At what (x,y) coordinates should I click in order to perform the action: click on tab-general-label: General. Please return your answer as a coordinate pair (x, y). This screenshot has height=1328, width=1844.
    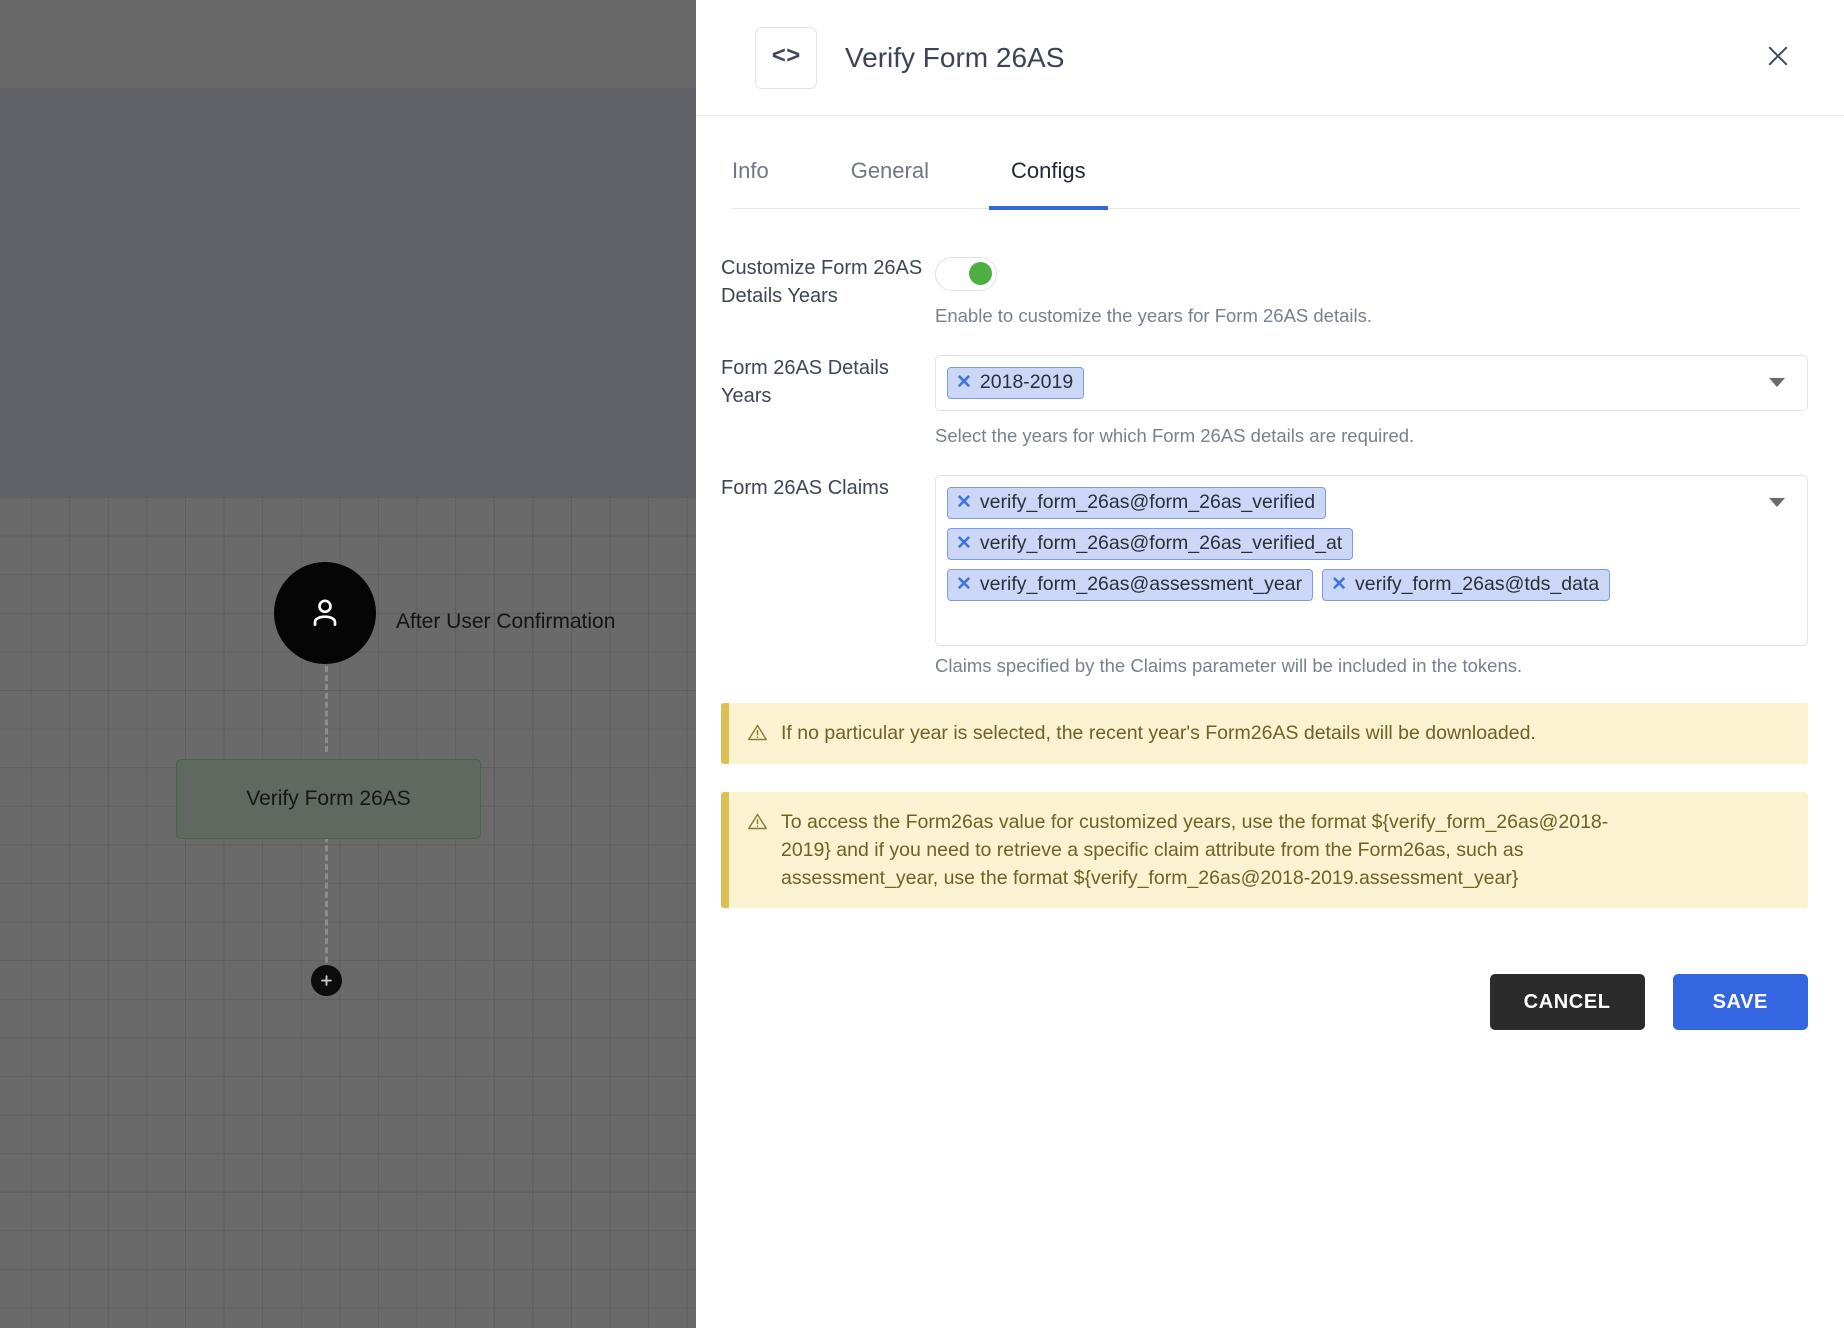
    Looking at the image, I should click on (889, 170).